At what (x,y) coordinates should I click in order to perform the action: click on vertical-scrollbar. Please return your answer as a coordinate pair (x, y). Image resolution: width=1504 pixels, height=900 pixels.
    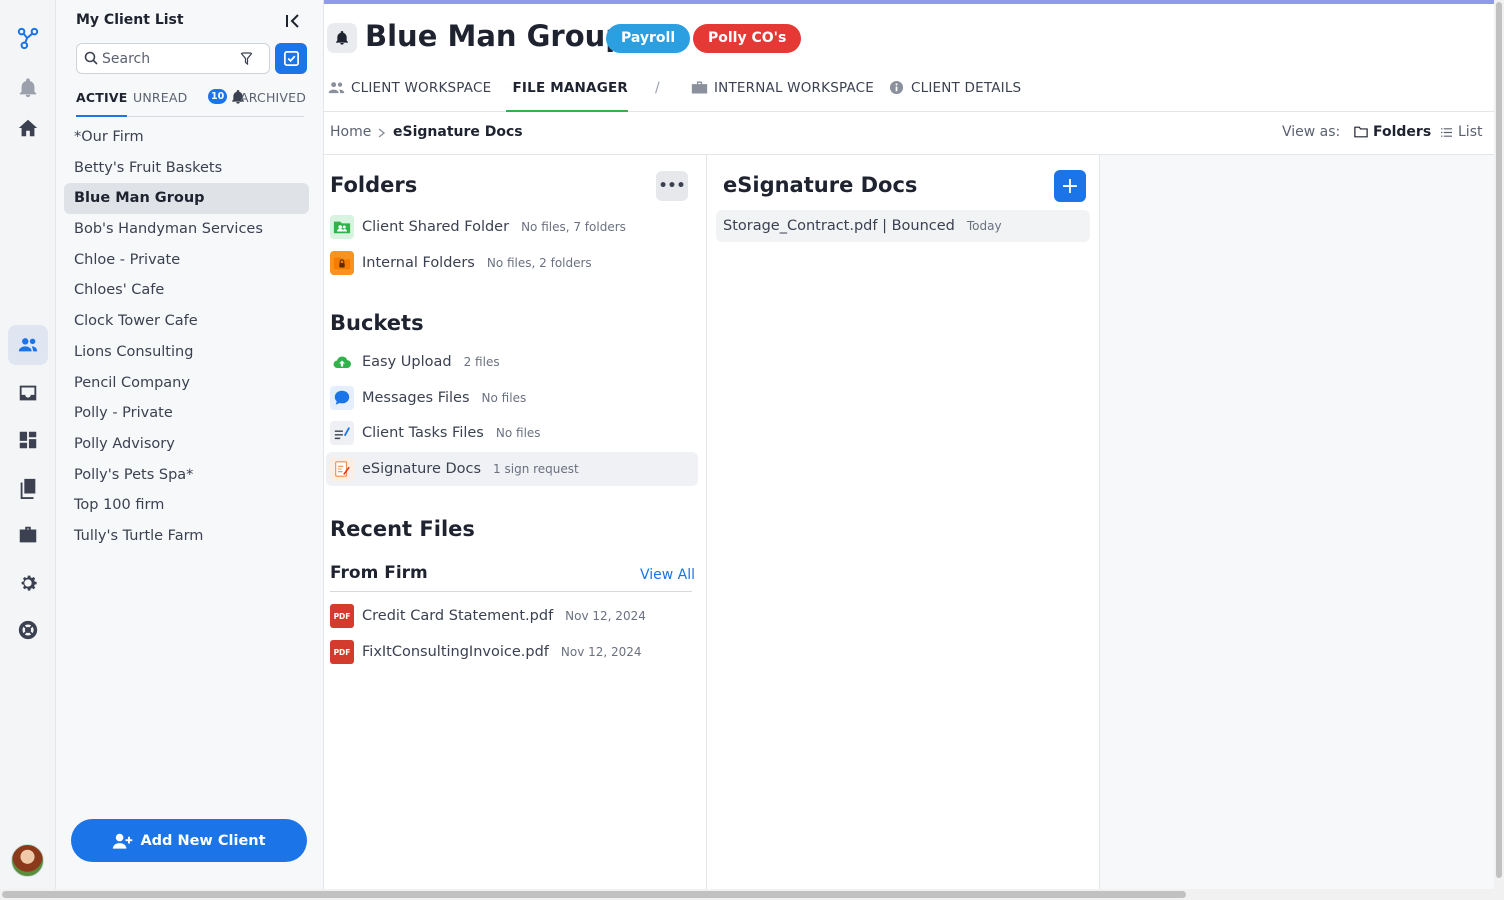
    Looking at the image, I should click on (1499, 450).